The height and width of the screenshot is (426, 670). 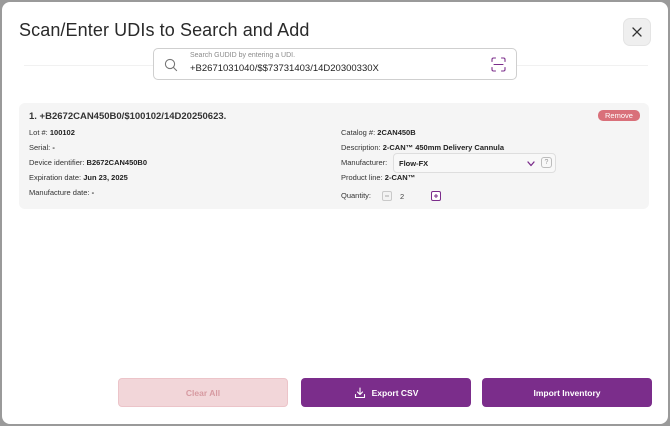 What do you see at coordinates (498, 64) in the screenshot?
I see `barcode-scan-icon` at bounding box center [498, 64].